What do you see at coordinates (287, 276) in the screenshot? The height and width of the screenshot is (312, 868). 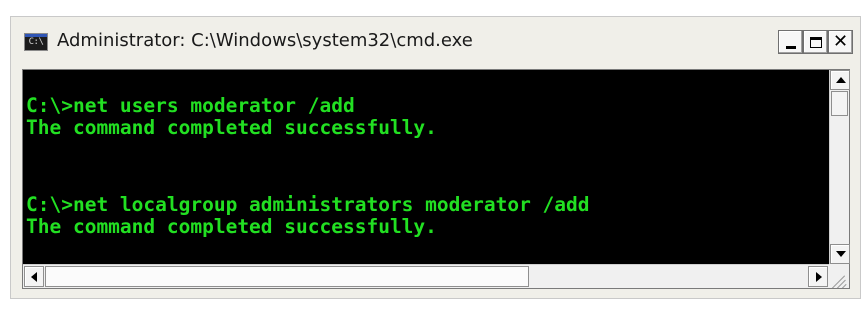 I see `horizontal-scroll-thumb` at bounding box center [287, 276].